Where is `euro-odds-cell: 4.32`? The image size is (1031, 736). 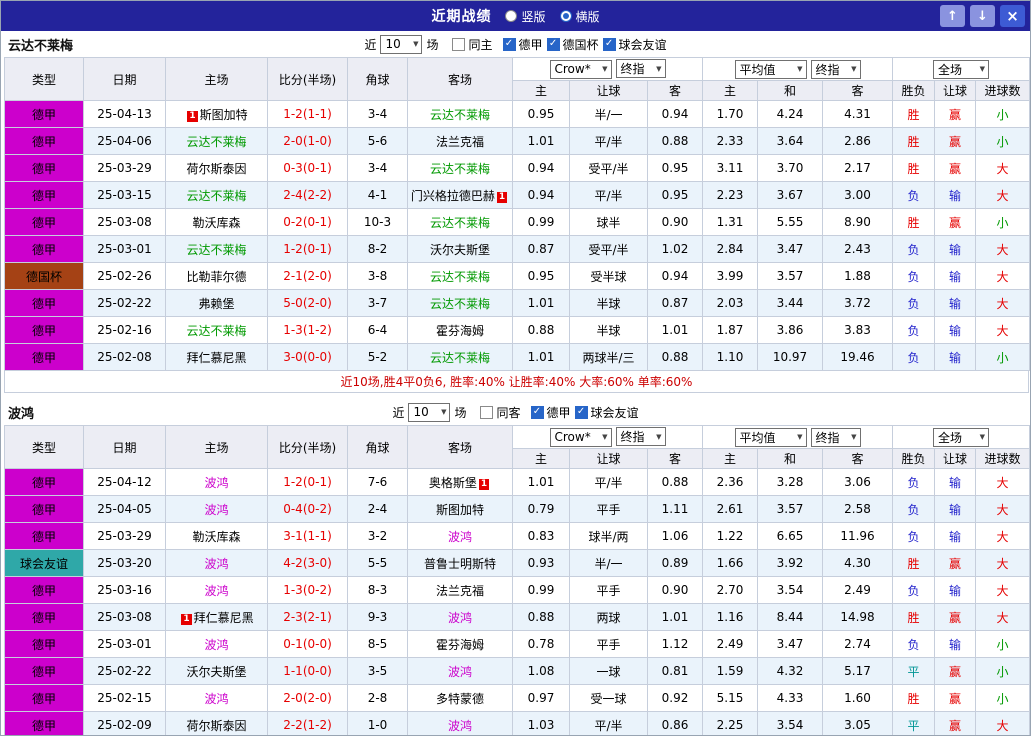 euro-odds-cell: 4.32 is located at coordinates (790, 671).